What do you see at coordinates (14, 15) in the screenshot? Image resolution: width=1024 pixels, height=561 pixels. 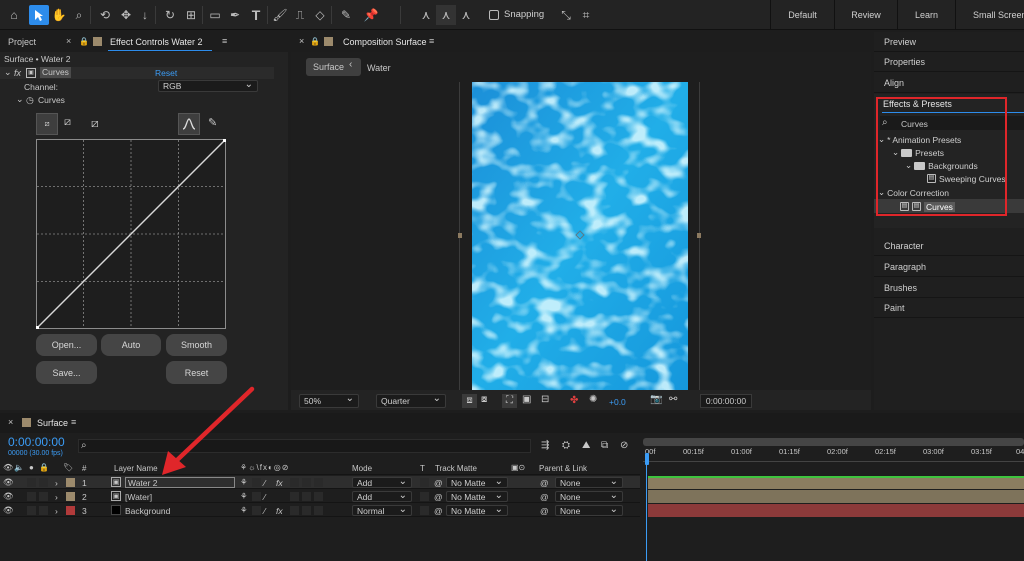 I see `home-icon: ⌂` at bounding box center [14, 15].